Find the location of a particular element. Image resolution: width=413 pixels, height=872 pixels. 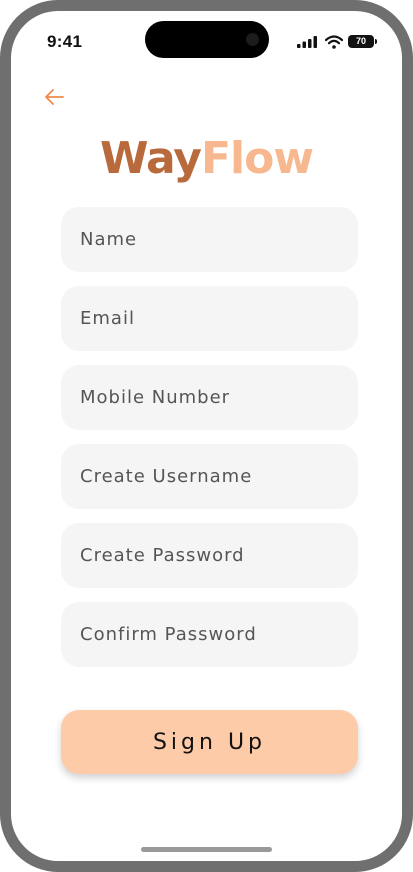

battery-icon: 70 is located at coordinates (361, 41).